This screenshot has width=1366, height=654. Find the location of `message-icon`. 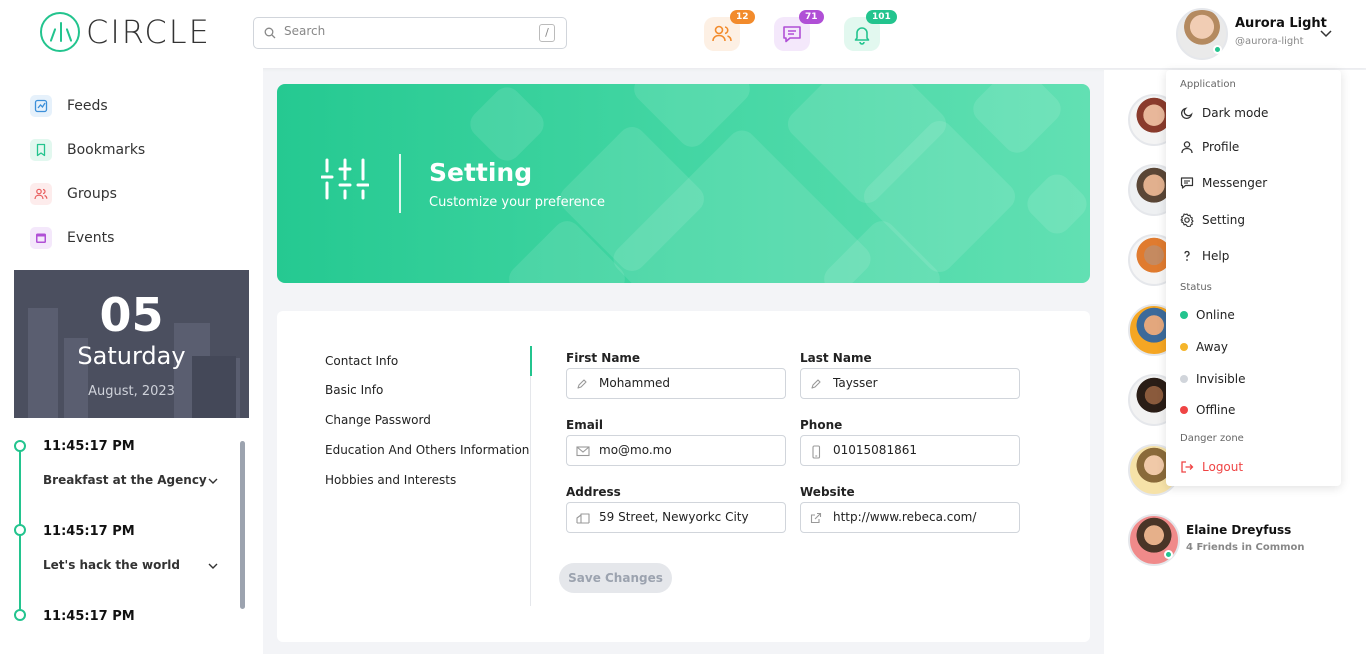

message-icon is located at coordinates (1187, 183).